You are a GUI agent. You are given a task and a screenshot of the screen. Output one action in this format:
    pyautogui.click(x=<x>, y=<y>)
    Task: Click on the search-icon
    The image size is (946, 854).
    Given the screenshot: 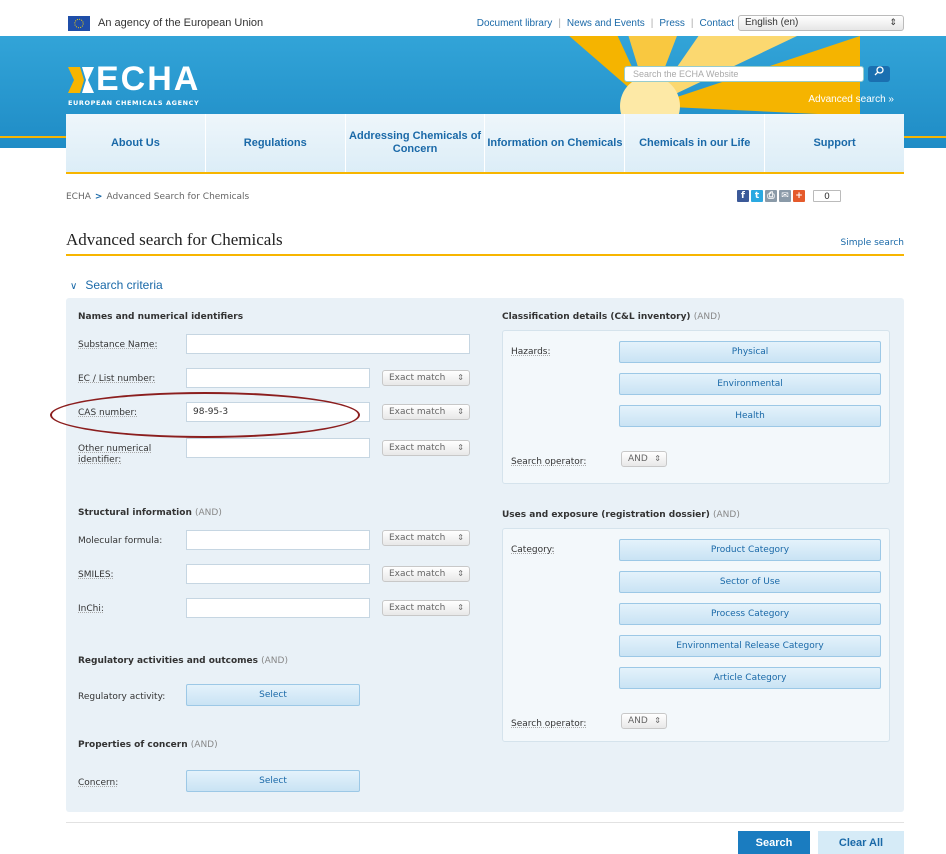 What is the action you would take?
    pyautogui.click(x=879, y=71)
    